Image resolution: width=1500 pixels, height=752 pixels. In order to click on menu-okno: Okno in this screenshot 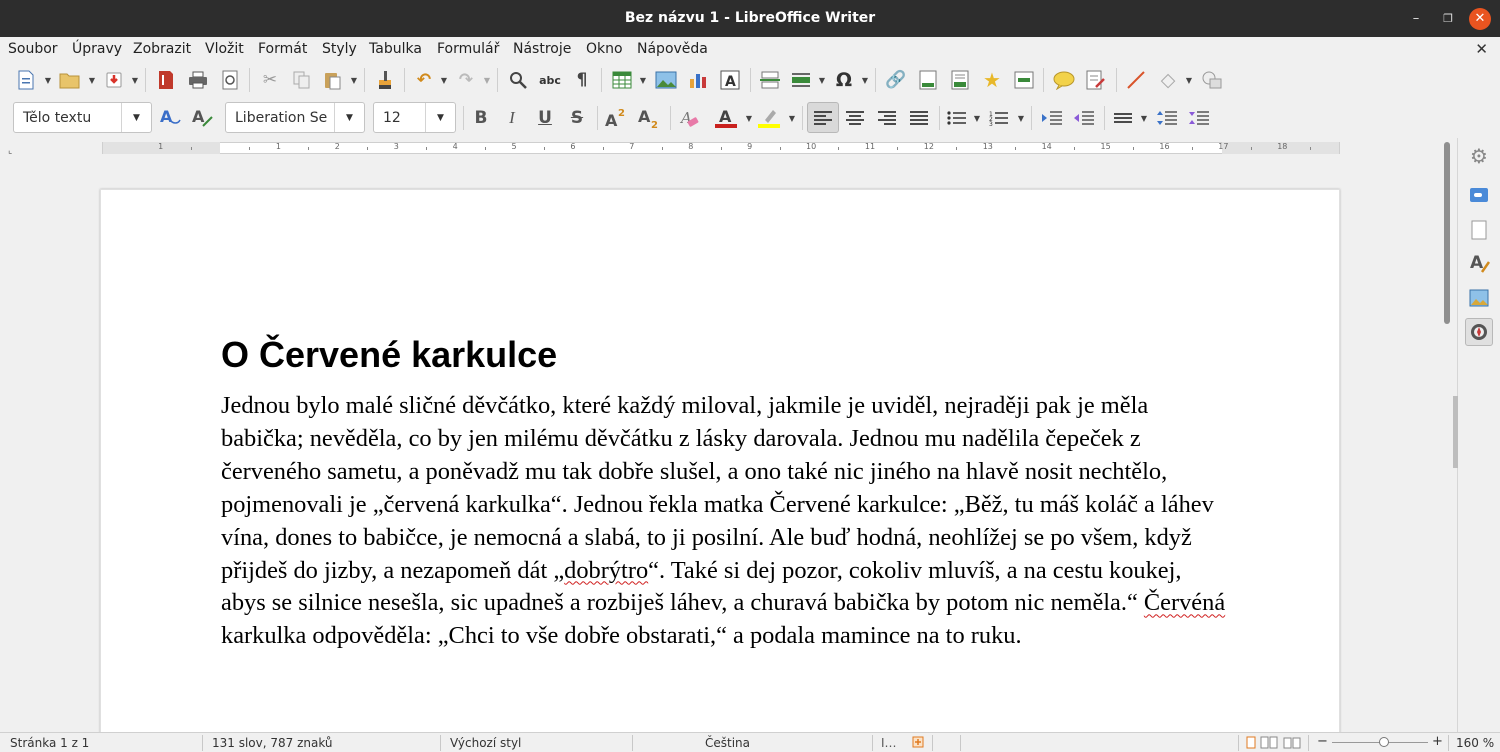, I will do `click(604, 49)`.